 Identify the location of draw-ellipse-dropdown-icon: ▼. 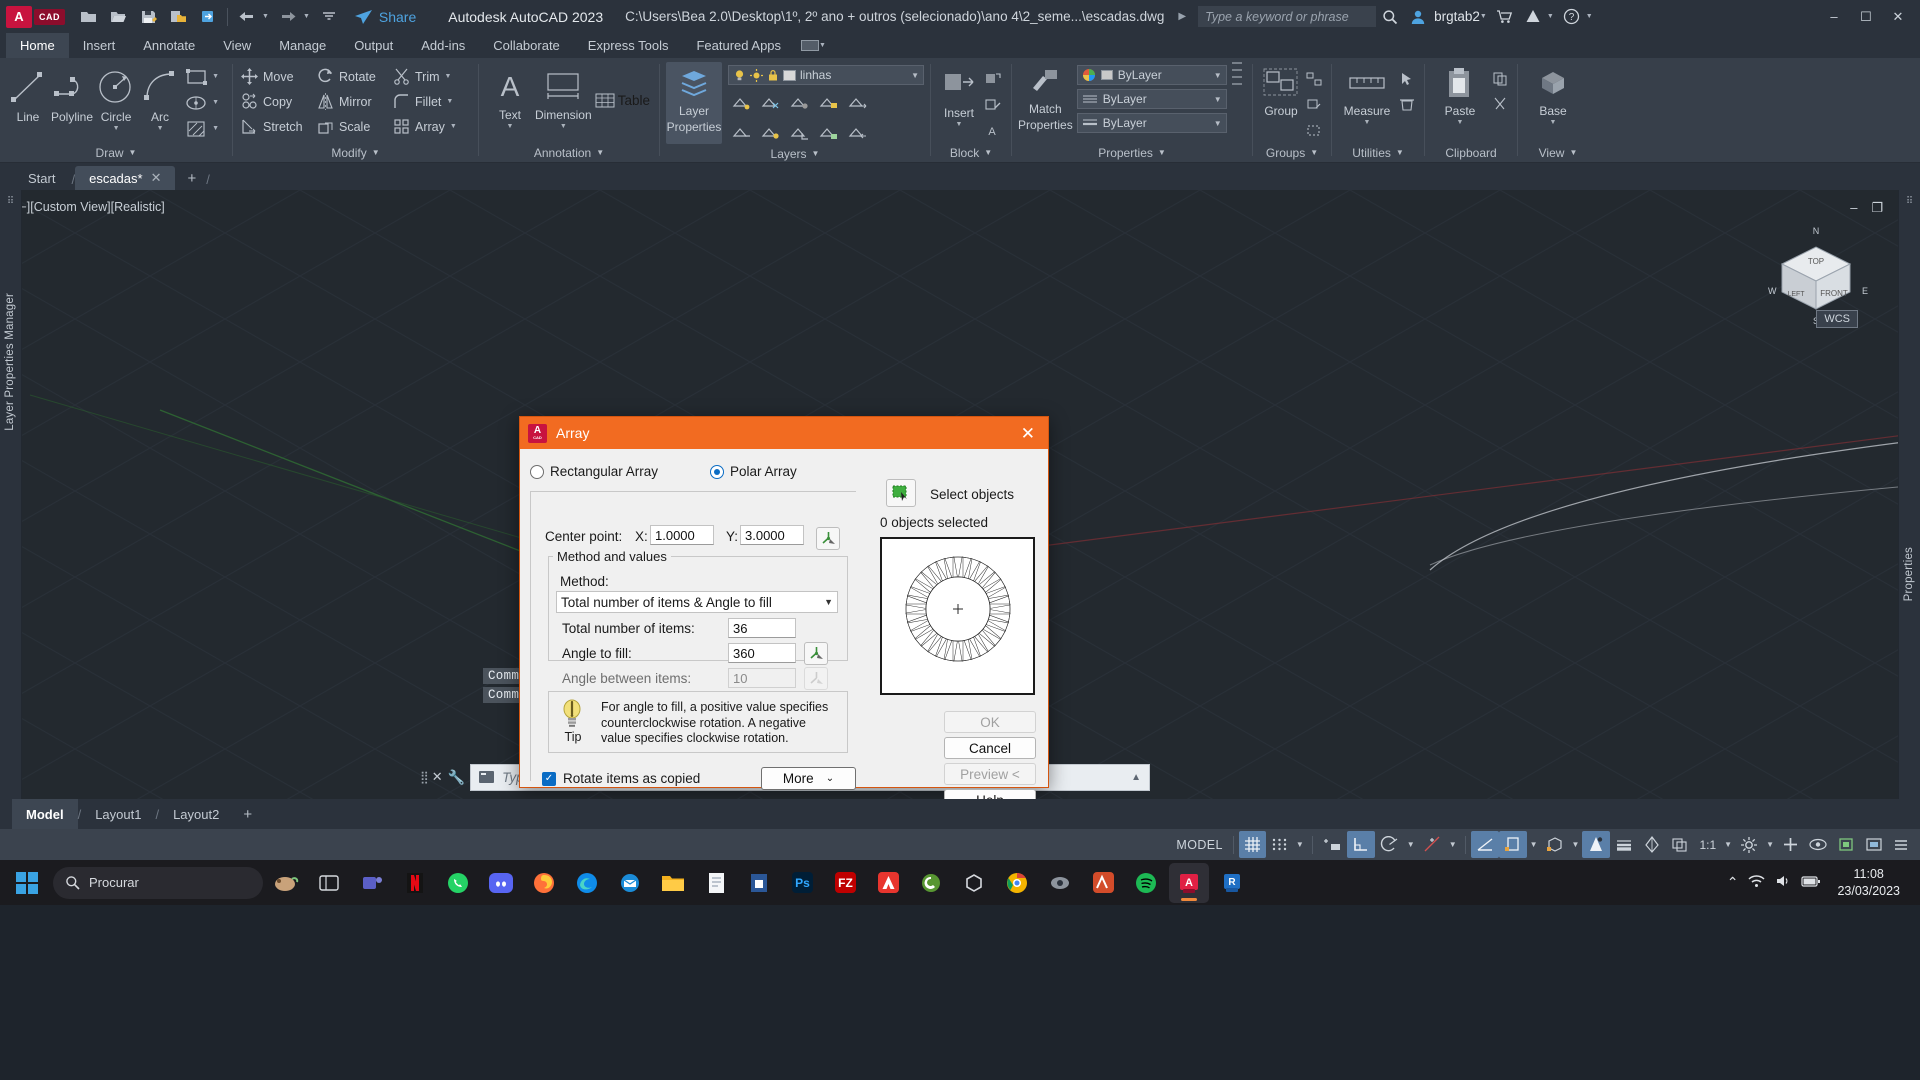
(215, 102).